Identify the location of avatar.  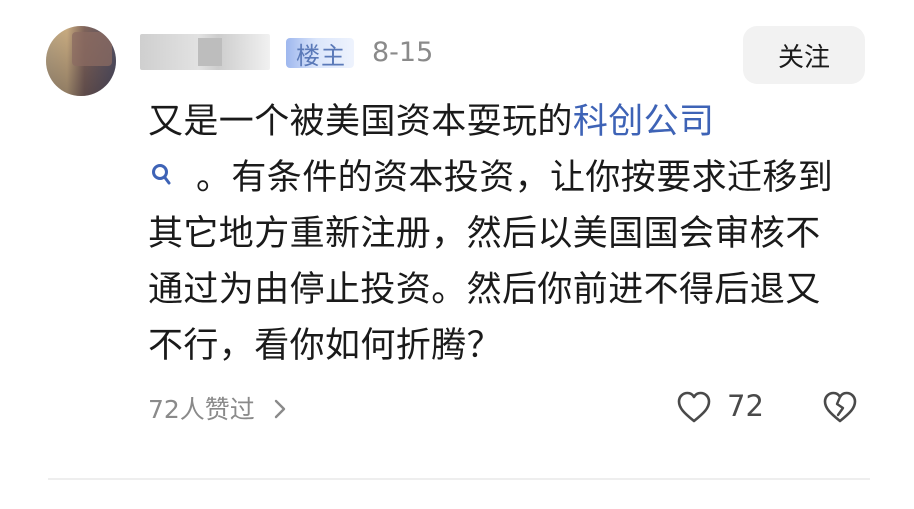
(81, 61).